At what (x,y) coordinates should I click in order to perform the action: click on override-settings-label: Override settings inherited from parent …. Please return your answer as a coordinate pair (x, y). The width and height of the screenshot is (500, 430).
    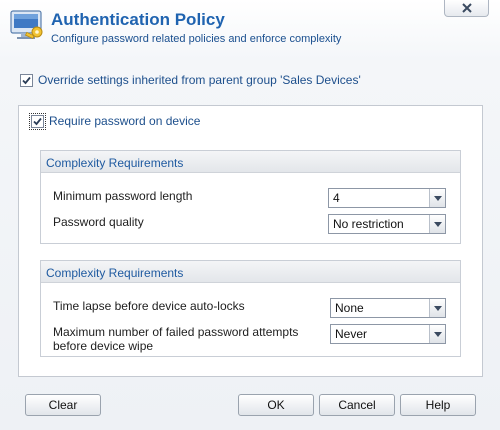
    Looking at the image, I should click on (199, 80).